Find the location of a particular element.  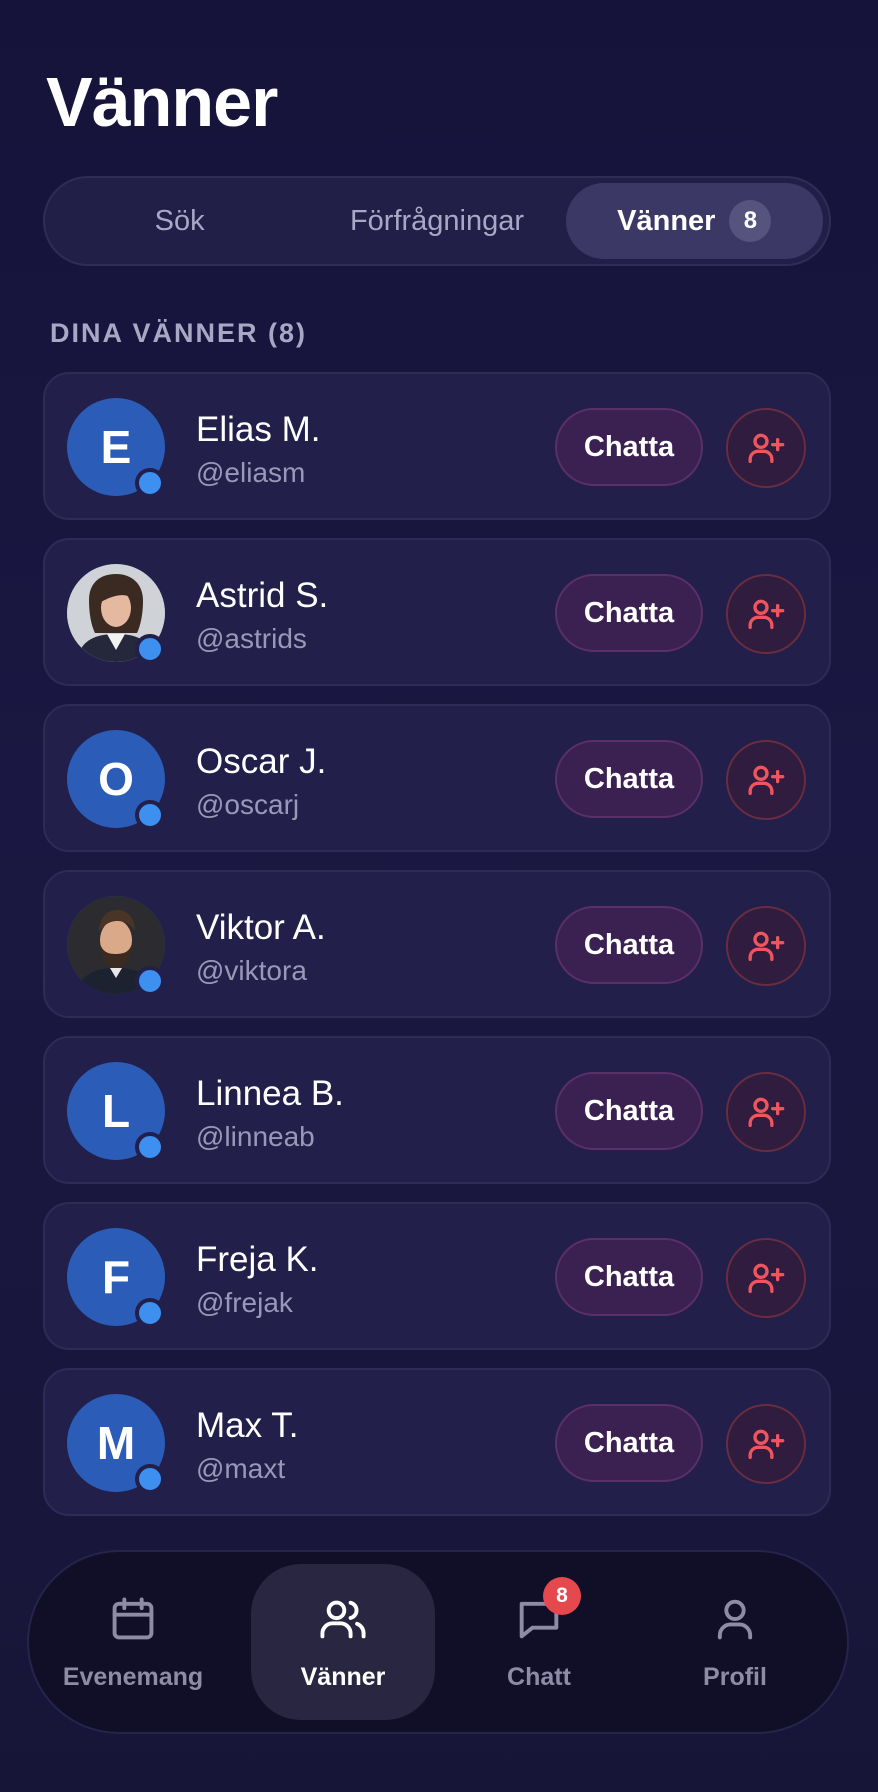

calendar-icon is located at coordinates (133, 1619).